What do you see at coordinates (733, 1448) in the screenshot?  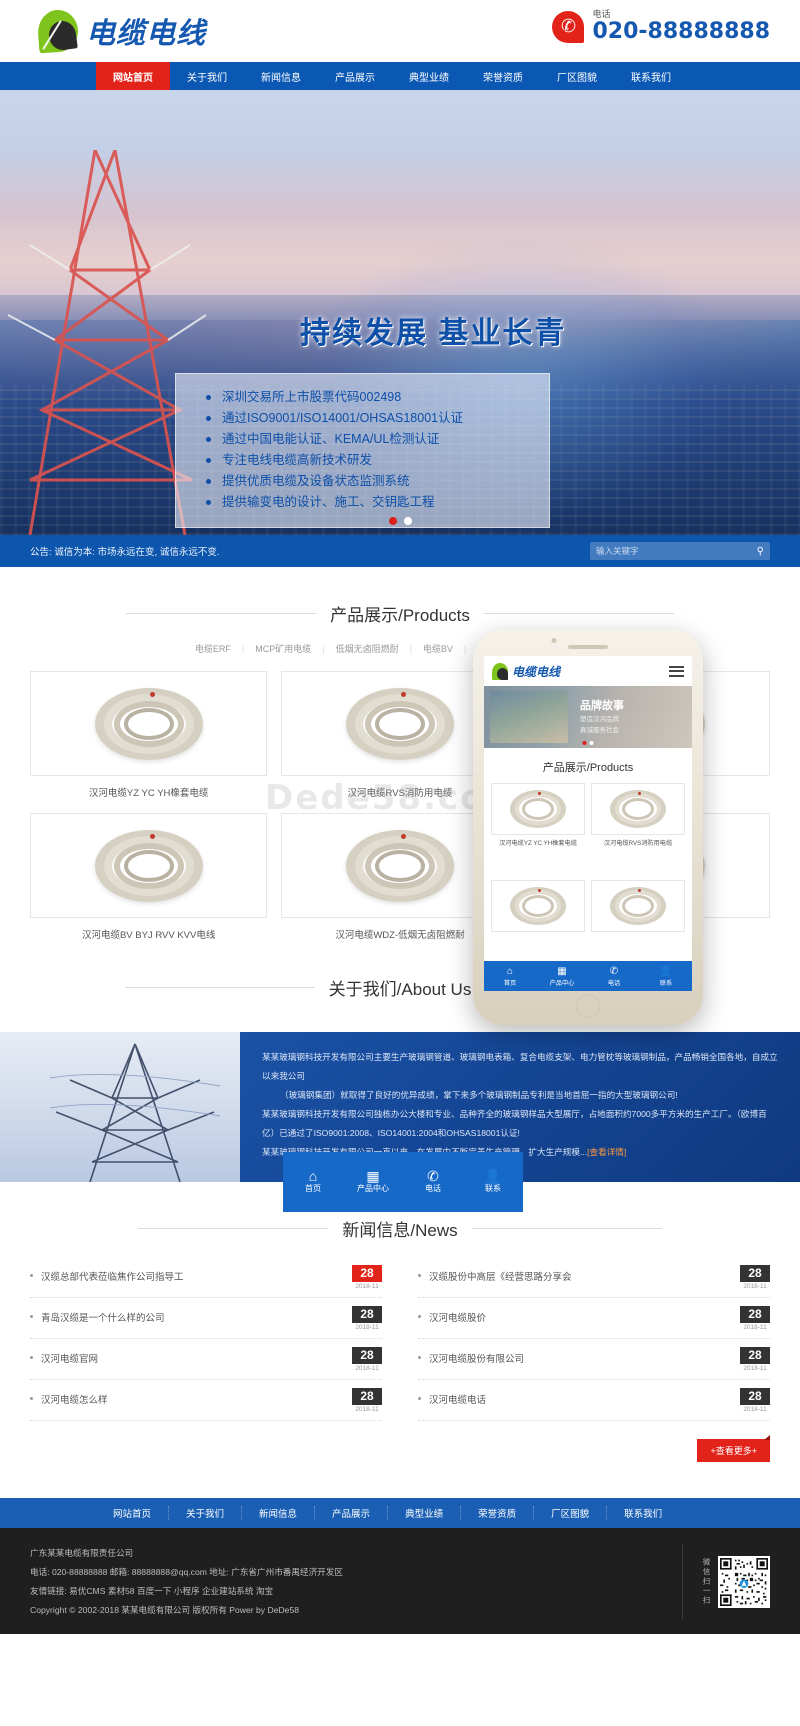 I see `view-more-button: +查看更多+` at bounding box center [733, 1448].